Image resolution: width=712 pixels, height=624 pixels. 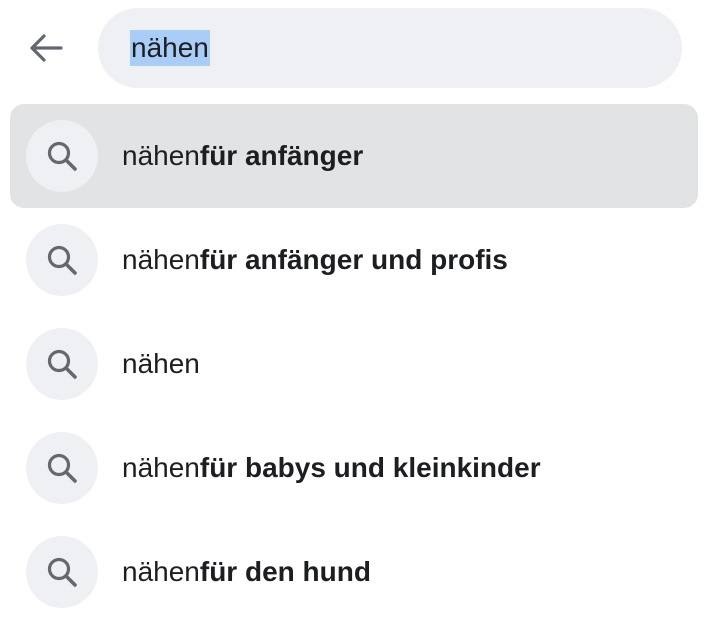 I want to click on suggestion-label: nähen für anfänger und profis, so click(x=315, y=260).